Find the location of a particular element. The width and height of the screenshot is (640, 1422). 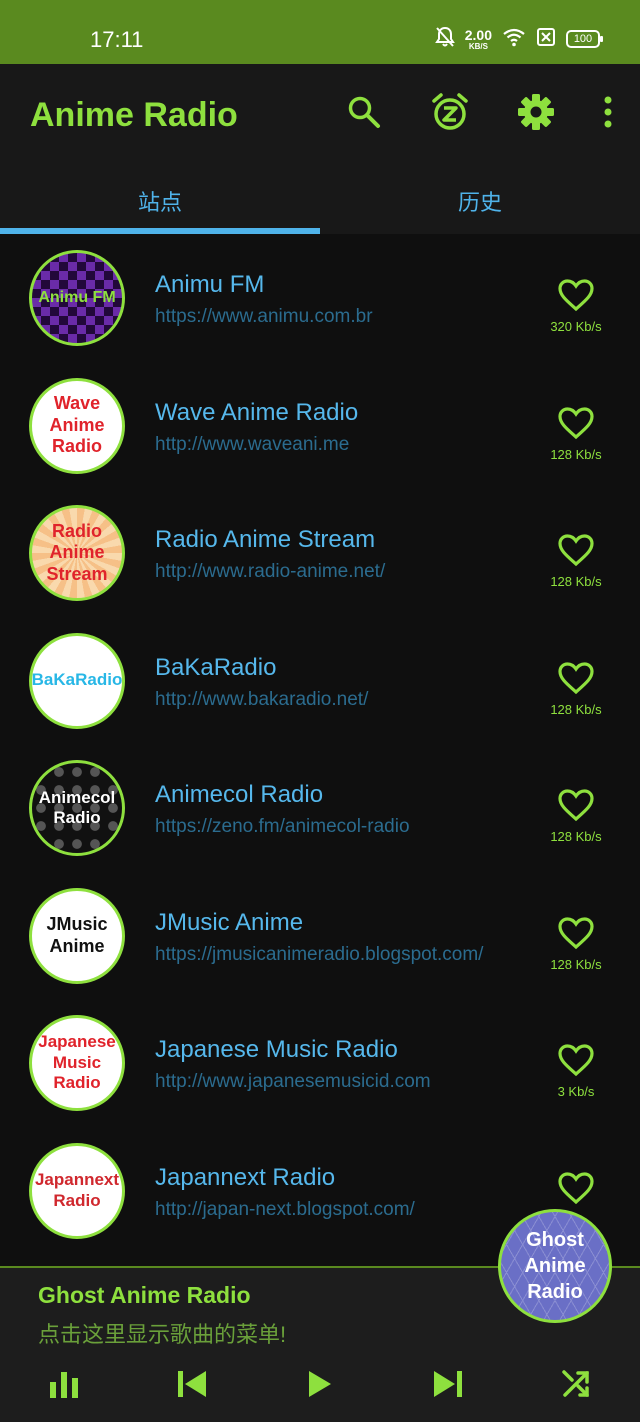

now-playing-subtitle: 点击这里显示歌曲的菜单! is located at coordinates (162, 1333).